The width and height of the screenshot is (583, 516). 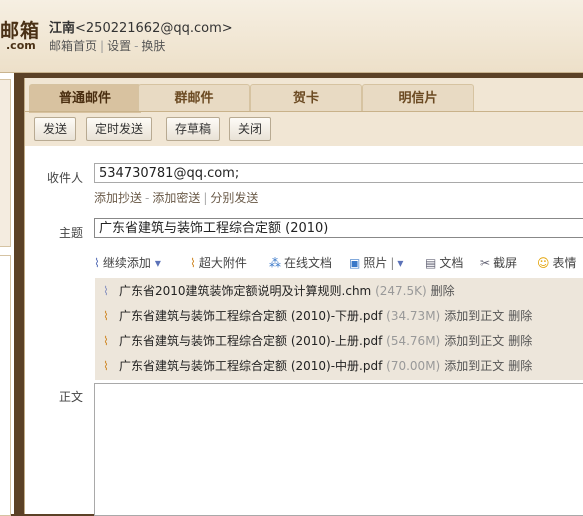 What do you see at coordinates (222, 263) in the screenshot?
I see `large-attachment-label: 超大附件` at bounding box center [222, 263].